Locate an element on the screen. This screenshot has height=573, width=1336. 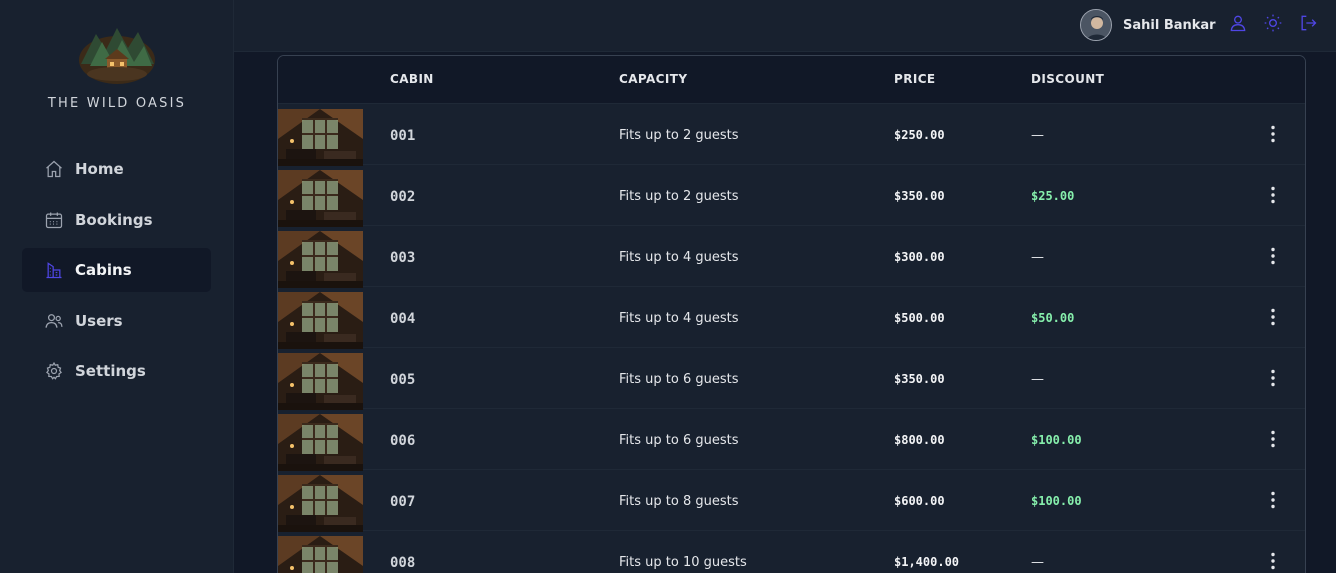
sidebar-item-label: Settings is located at coordinates (110, 371).